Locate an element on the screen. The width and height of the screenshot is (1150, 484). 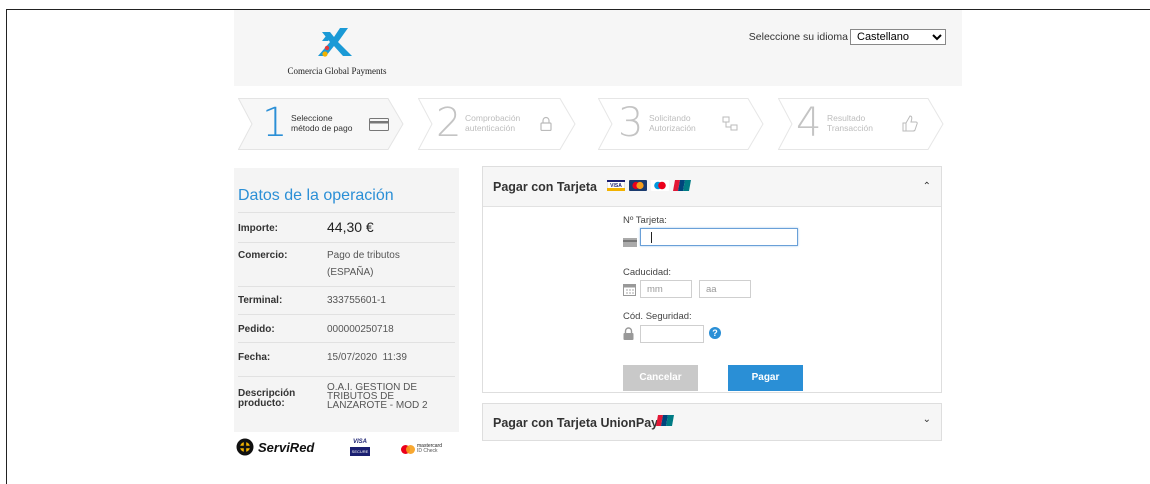
thumbs-up-icon is located at coordinates (910, 123).